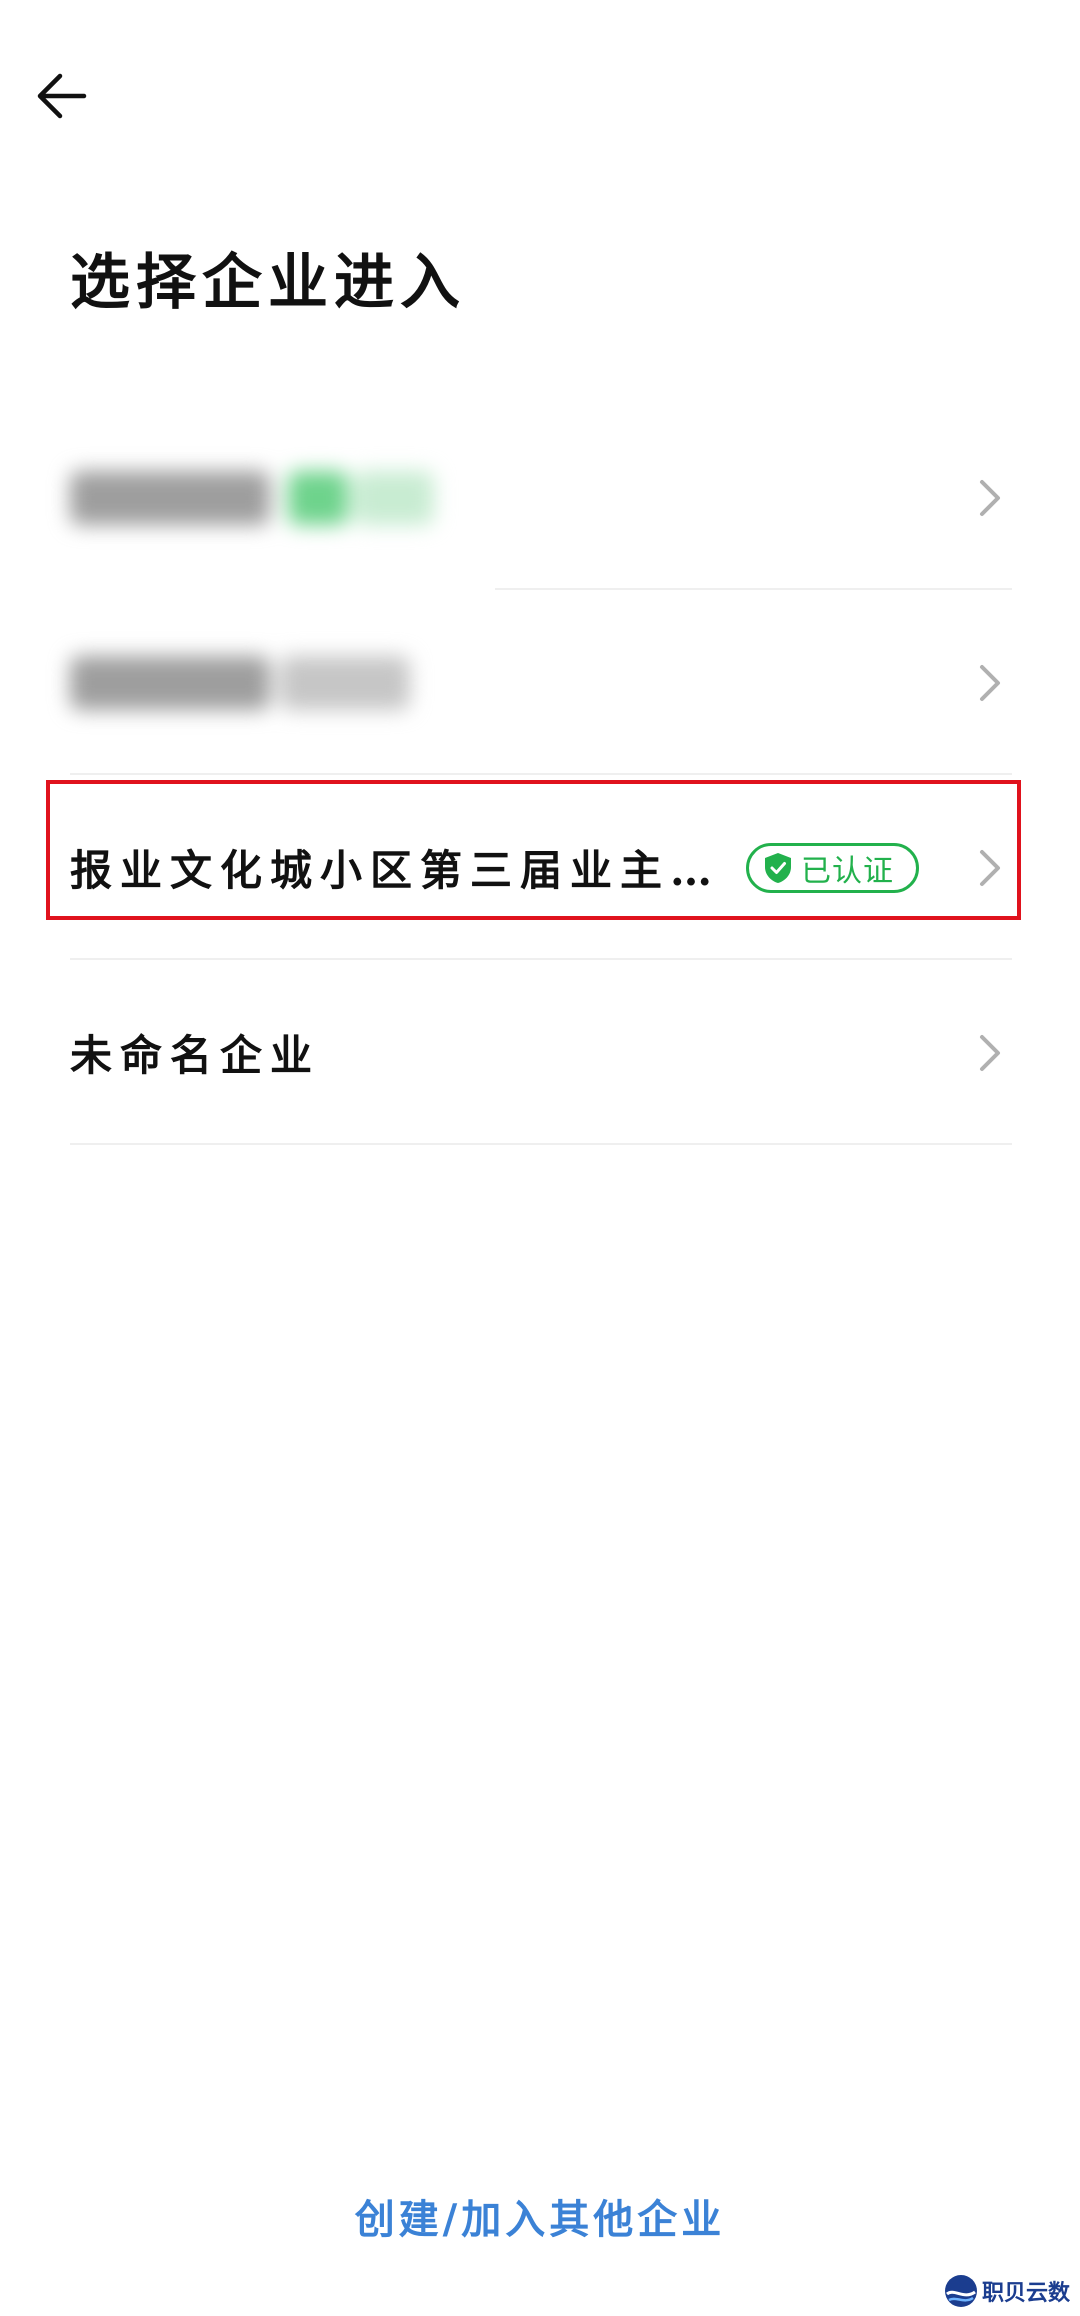 The image size is (1080, 2316). I want to click on back-button, so click(62, 96).